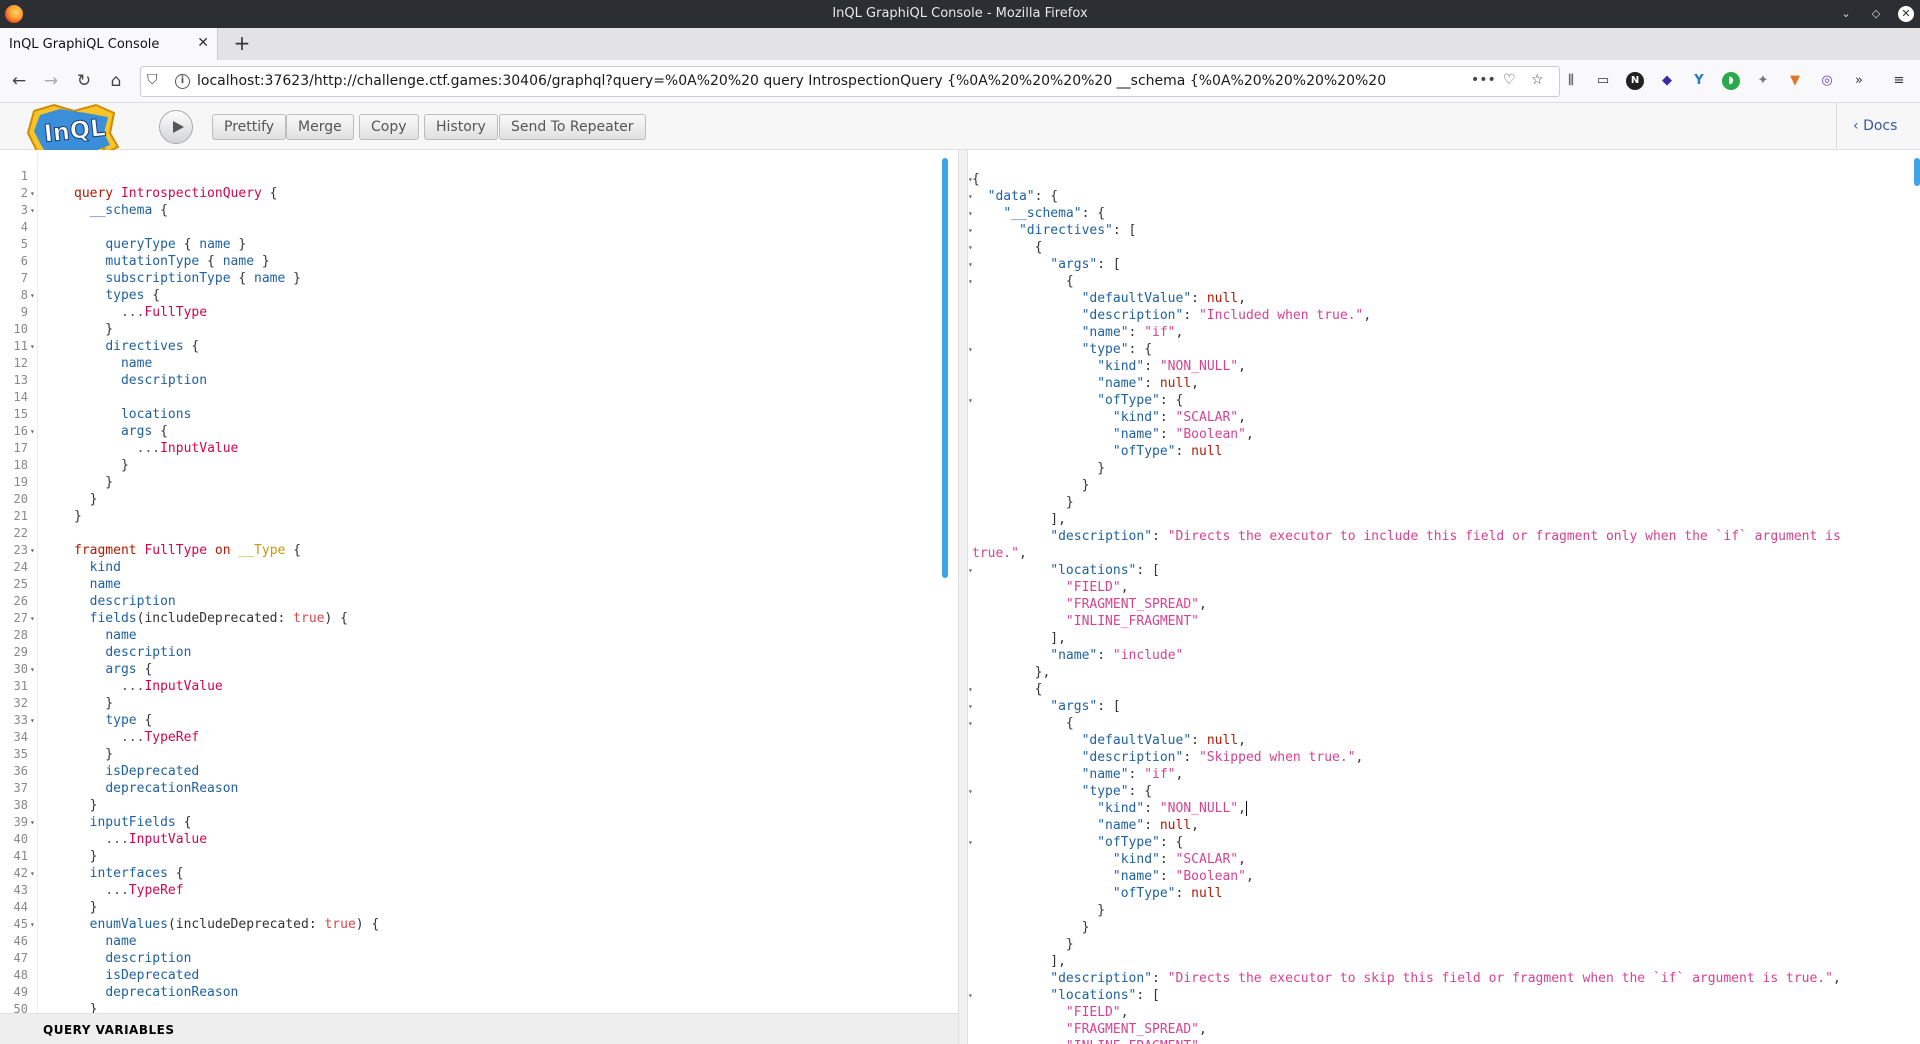  What do you see at coordinates (1917, 172) in the screenshot?
I see `result-scrollbar` at bounding box center [1917, 172].